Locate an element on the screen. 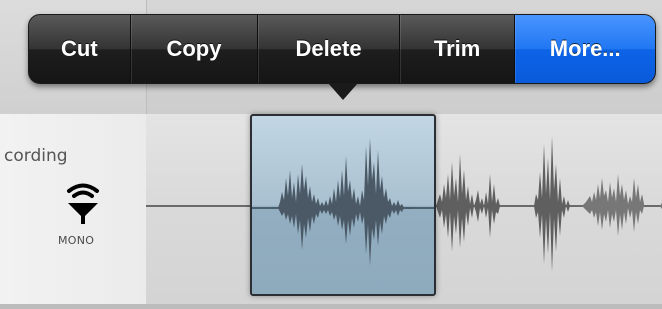  copy-button: Copy is located at coordinates (195, 49).